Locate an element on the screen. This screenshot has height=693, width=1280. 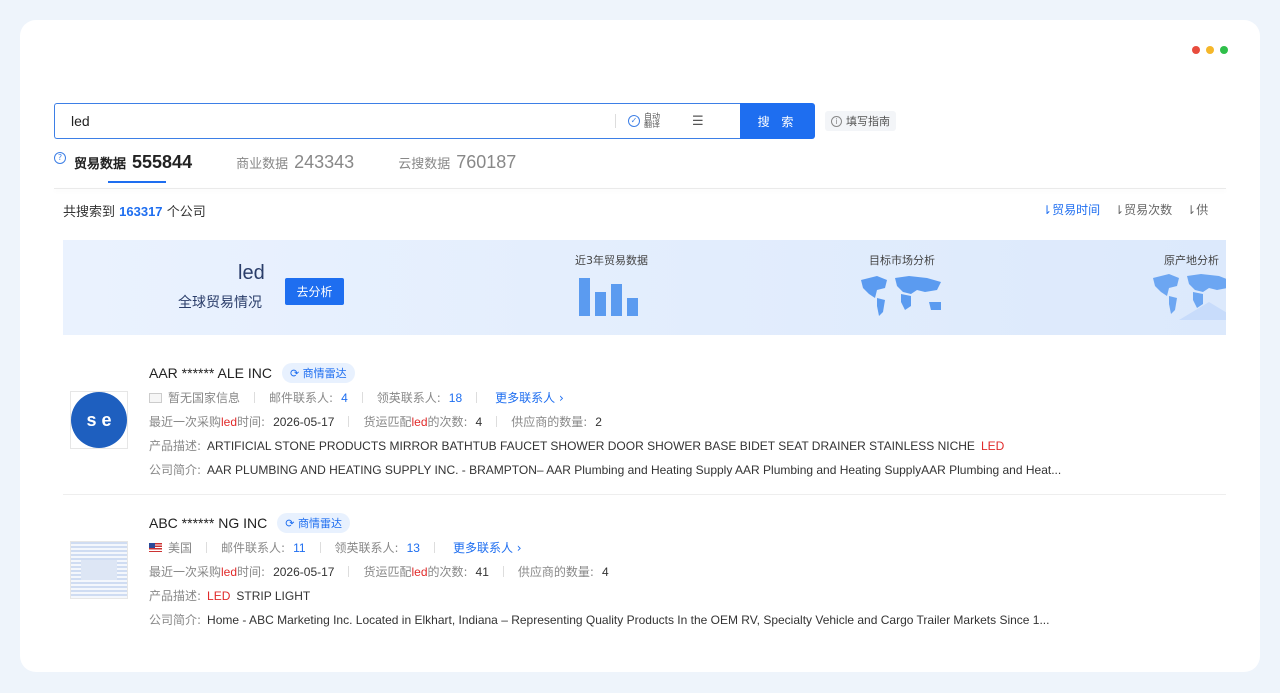
linkedin-count: 13 is located at coordinates (413, 548).